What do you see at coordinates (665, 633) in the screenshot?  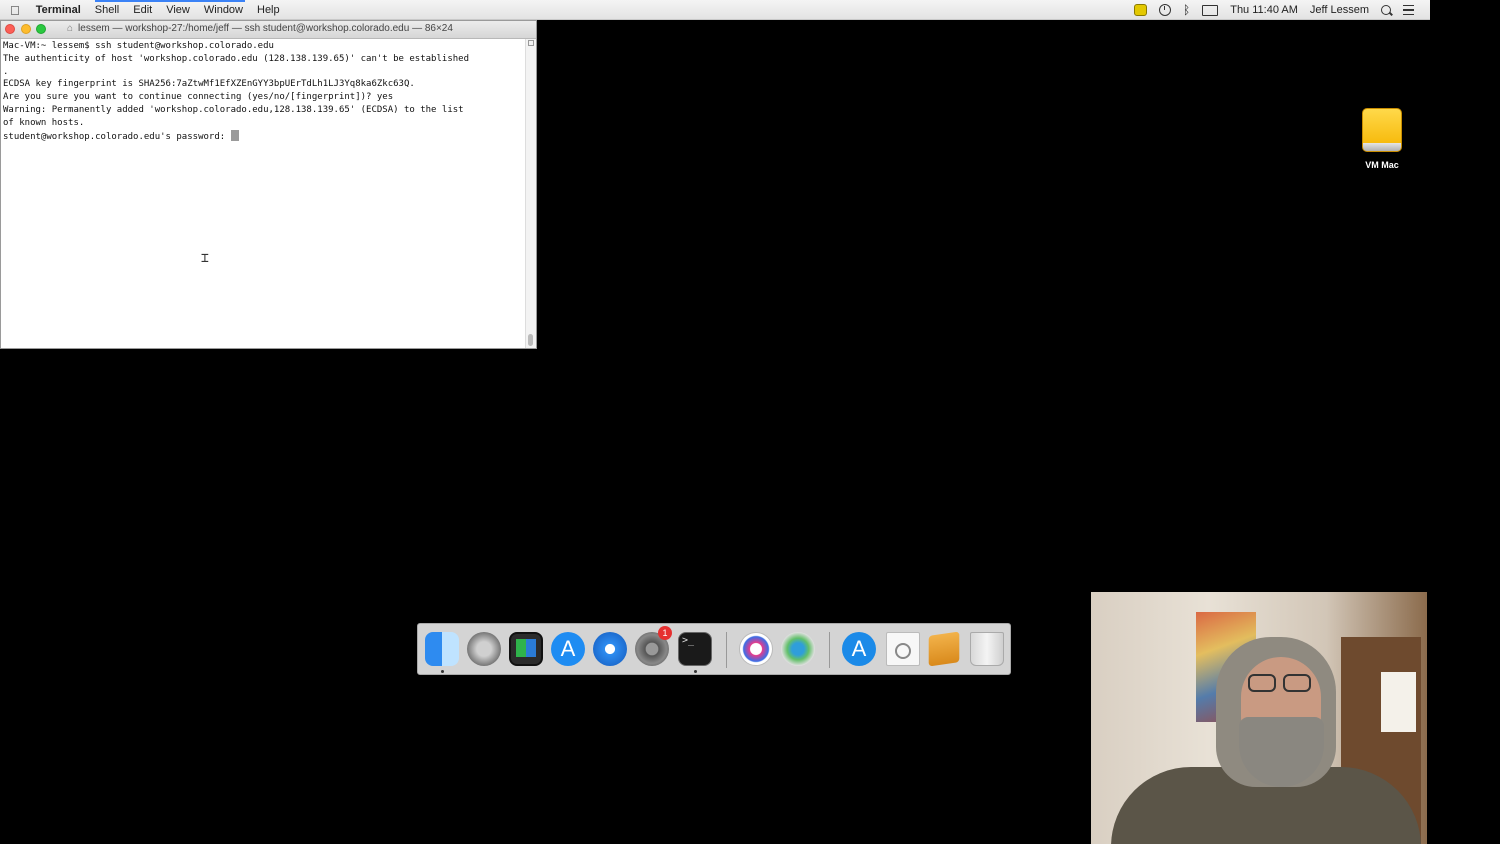 I see `notification-badge: 1` at bounding box center [665, 633].